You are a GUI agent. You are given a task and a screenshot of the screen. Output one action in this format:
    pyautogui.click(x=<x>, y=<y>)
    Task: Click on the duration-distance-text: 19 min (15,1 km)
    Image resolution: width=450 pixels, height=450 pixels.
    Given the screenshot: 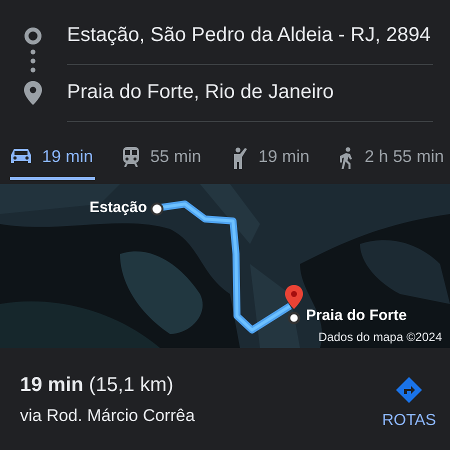 What is the action you would take?
    pyautogui.click(x=97, y=385)
    